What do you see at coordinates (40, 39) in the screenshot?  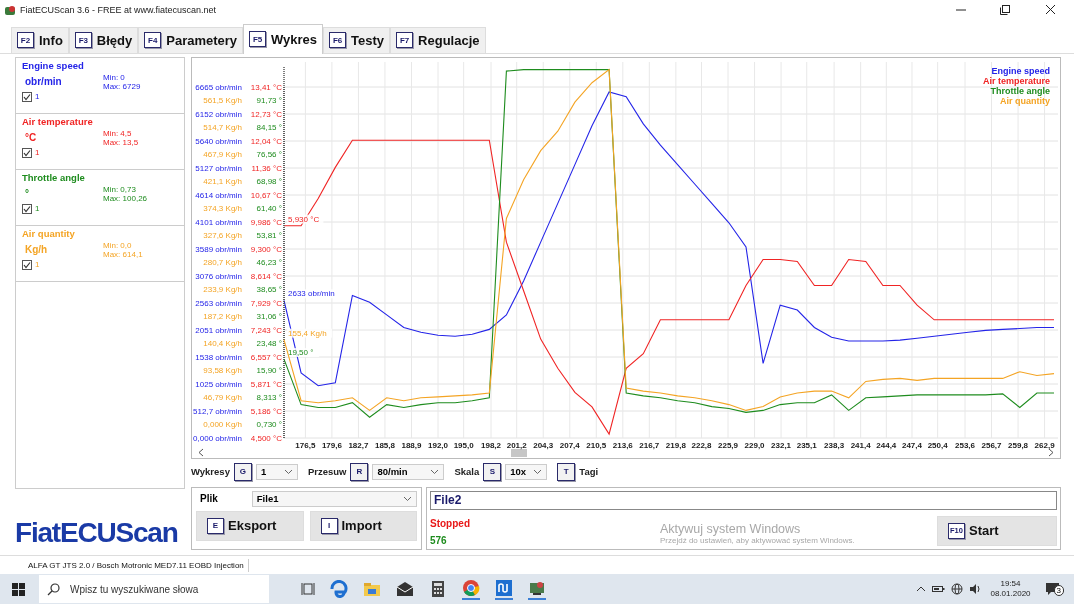 I see `tab: F2 Info` at bounding box center [40, 39].